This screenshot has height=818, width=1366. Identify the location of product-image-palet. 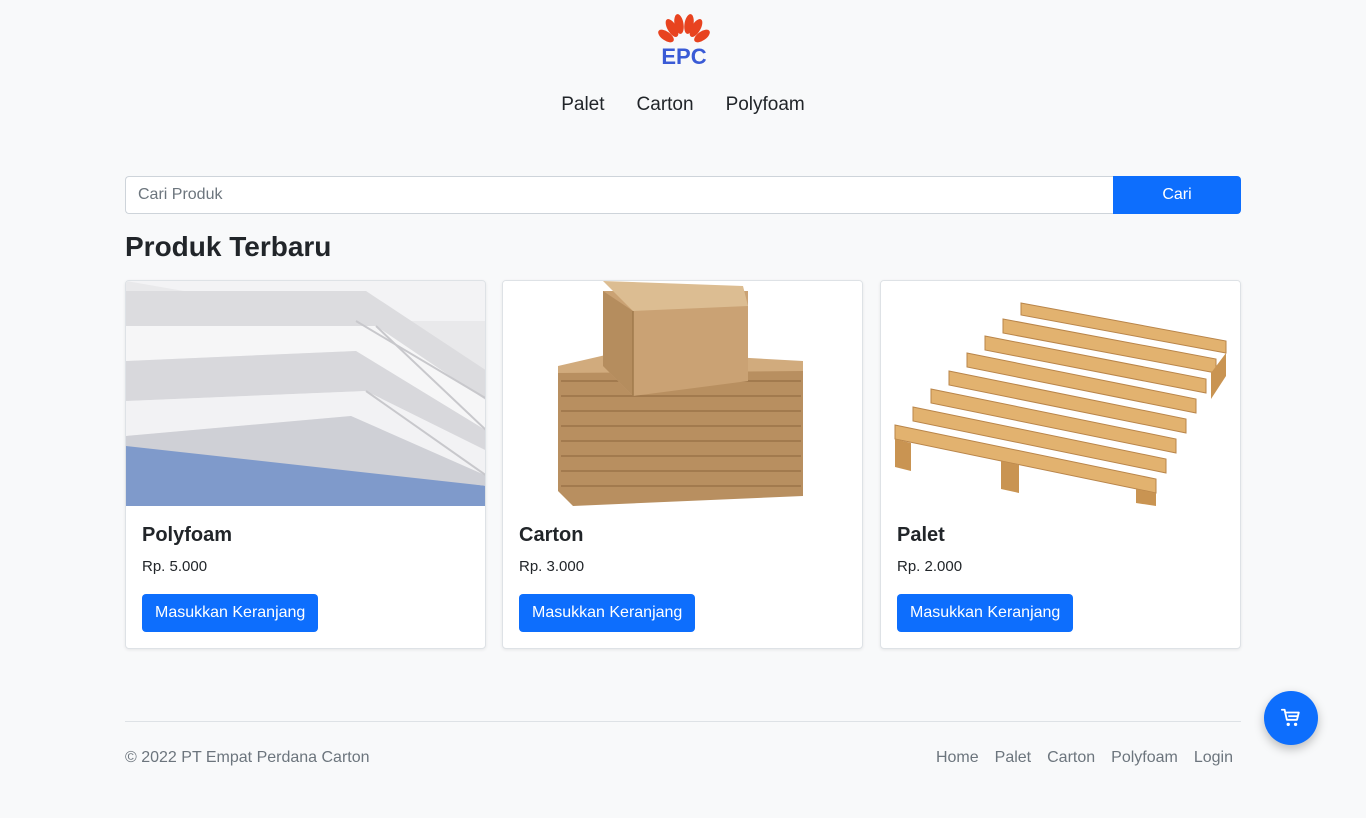
(1060, 393).